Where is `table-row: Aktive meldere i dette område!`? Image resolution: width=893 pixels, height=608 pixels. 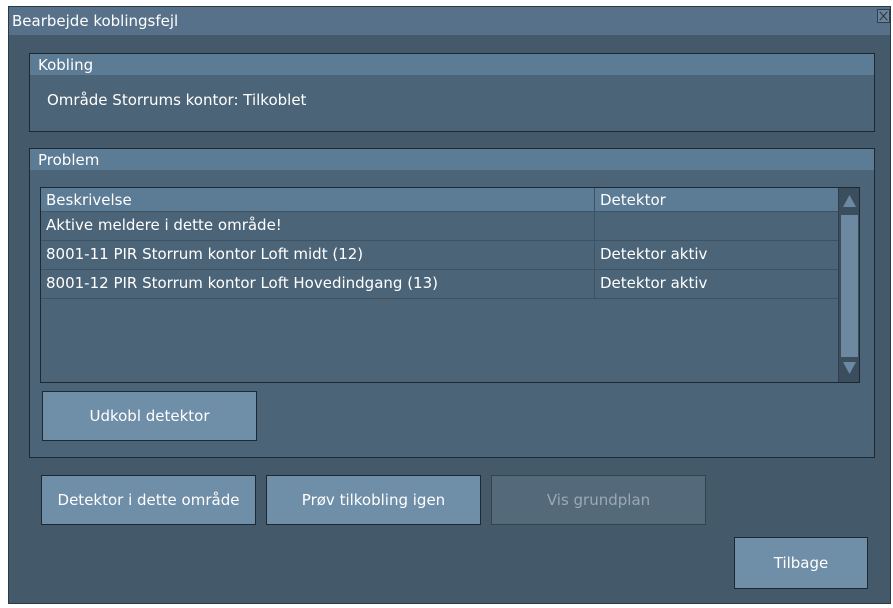
table-row: Aktive meldere i dette område! is located at coordinates (439, 226).